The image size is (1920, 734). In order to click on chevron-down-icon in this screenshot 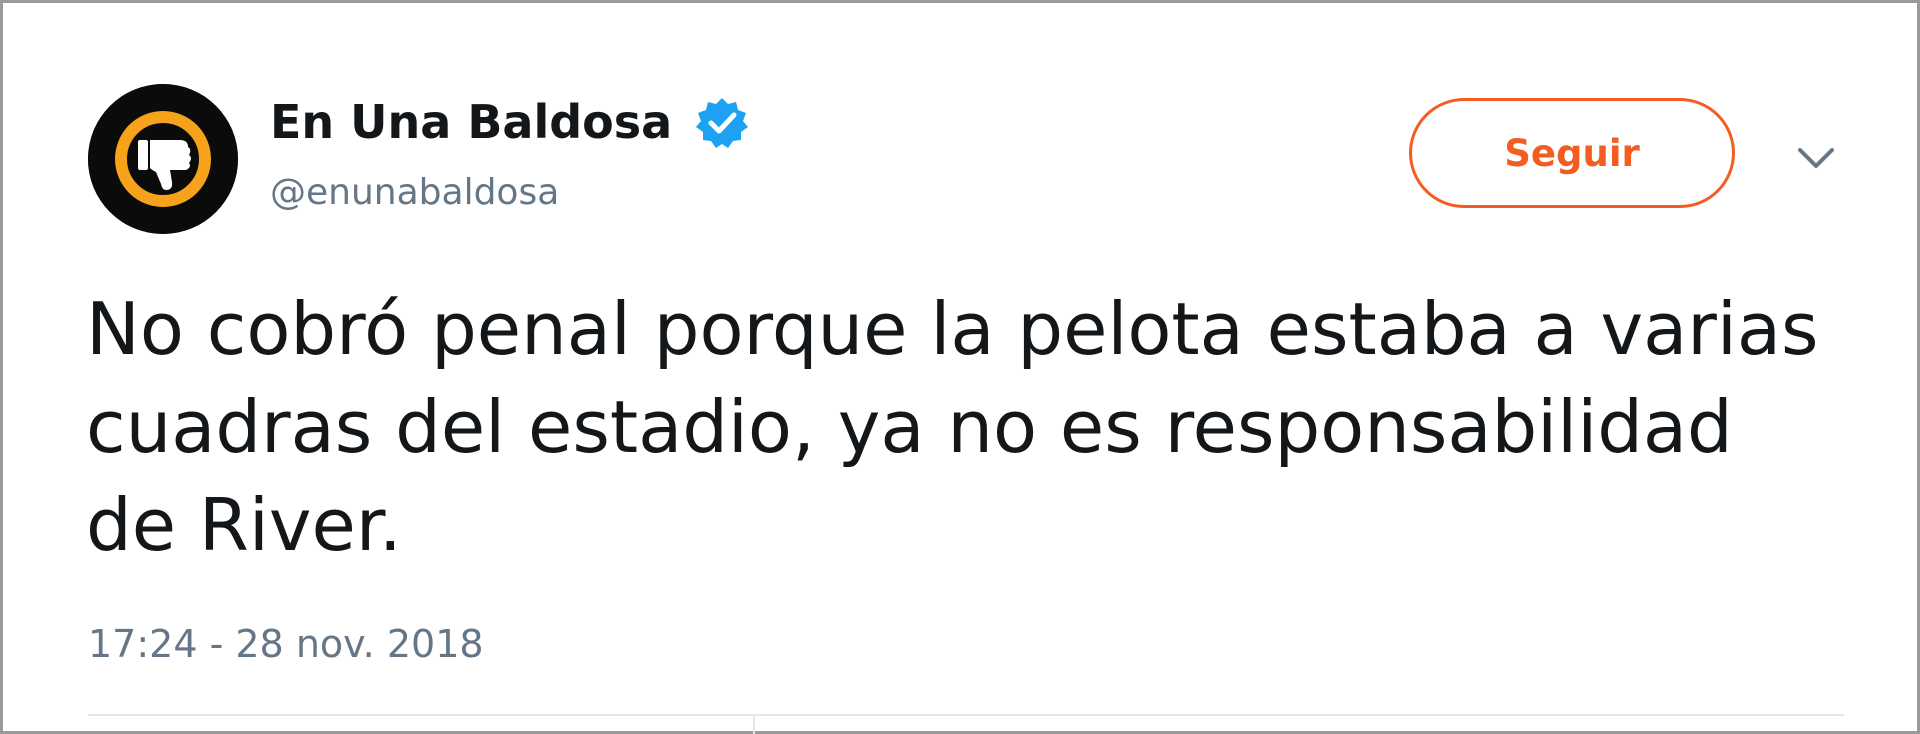, I will do `click(1816, 158)`.